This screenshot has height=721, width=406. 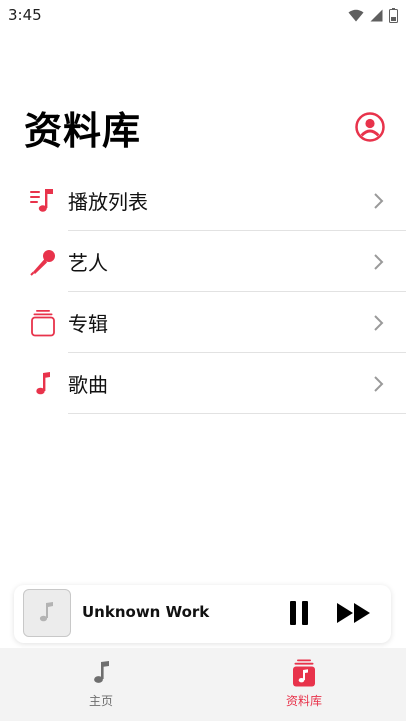 What do you see at coordinates (203, 261) in the screenshot?
I see `menu-item-artists: 艺人` at bounding box center [203, 261].